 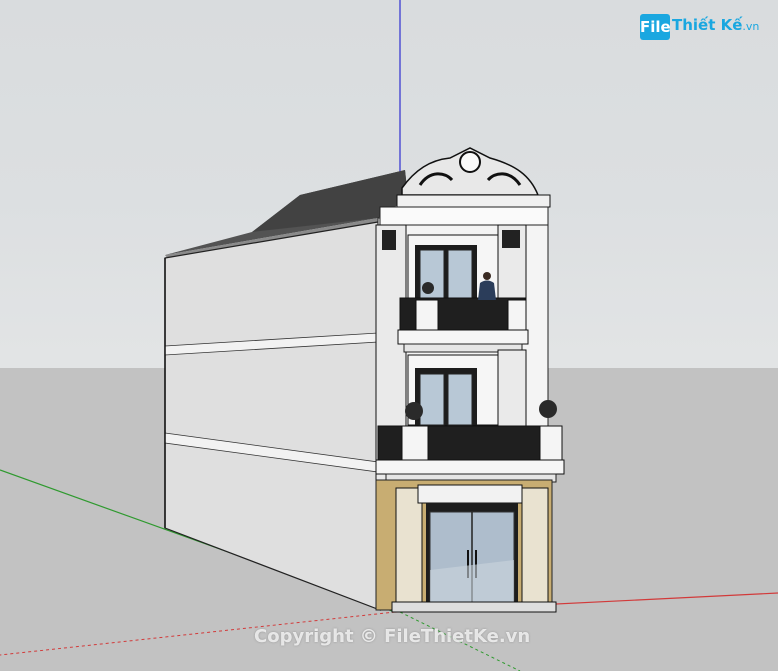 What do you see at coordinates (392, 636) in the screenshot?
I see `copyright-watermark: Copyright © FileThietKe.vn` at bounding box center [392, 636].